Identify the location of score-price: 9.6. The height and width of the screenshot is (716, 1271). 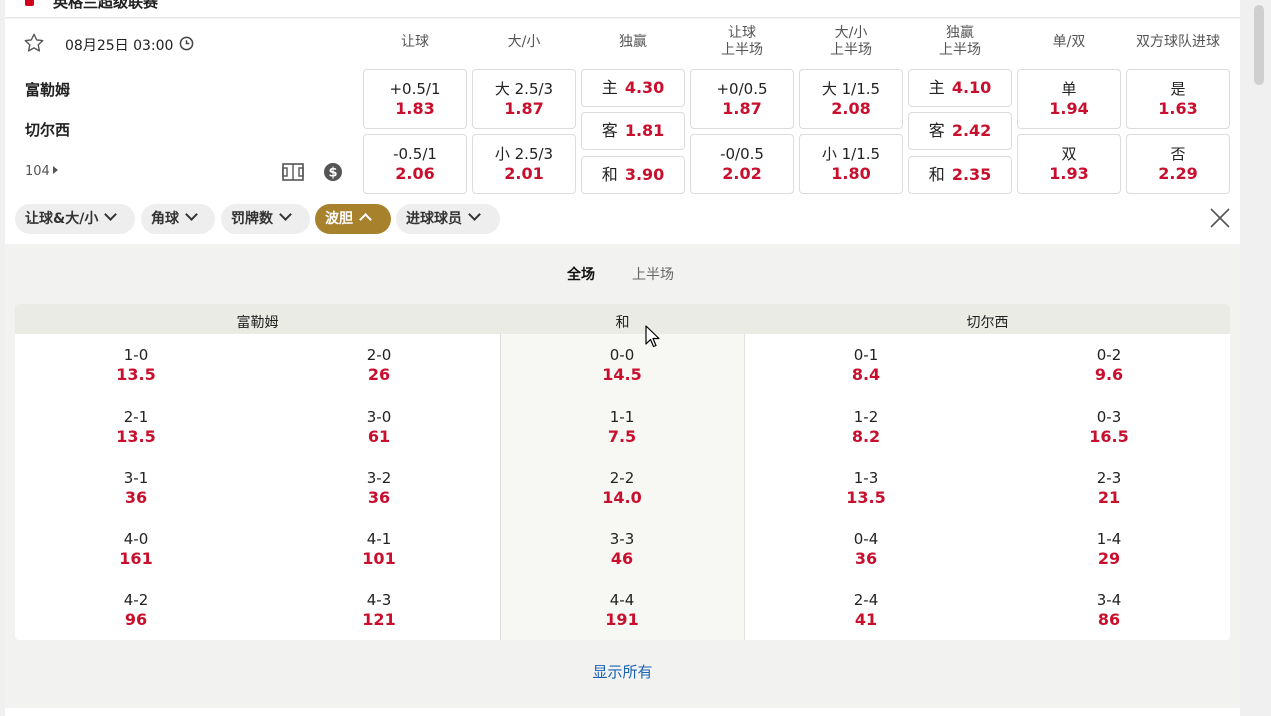
(1109, 374).